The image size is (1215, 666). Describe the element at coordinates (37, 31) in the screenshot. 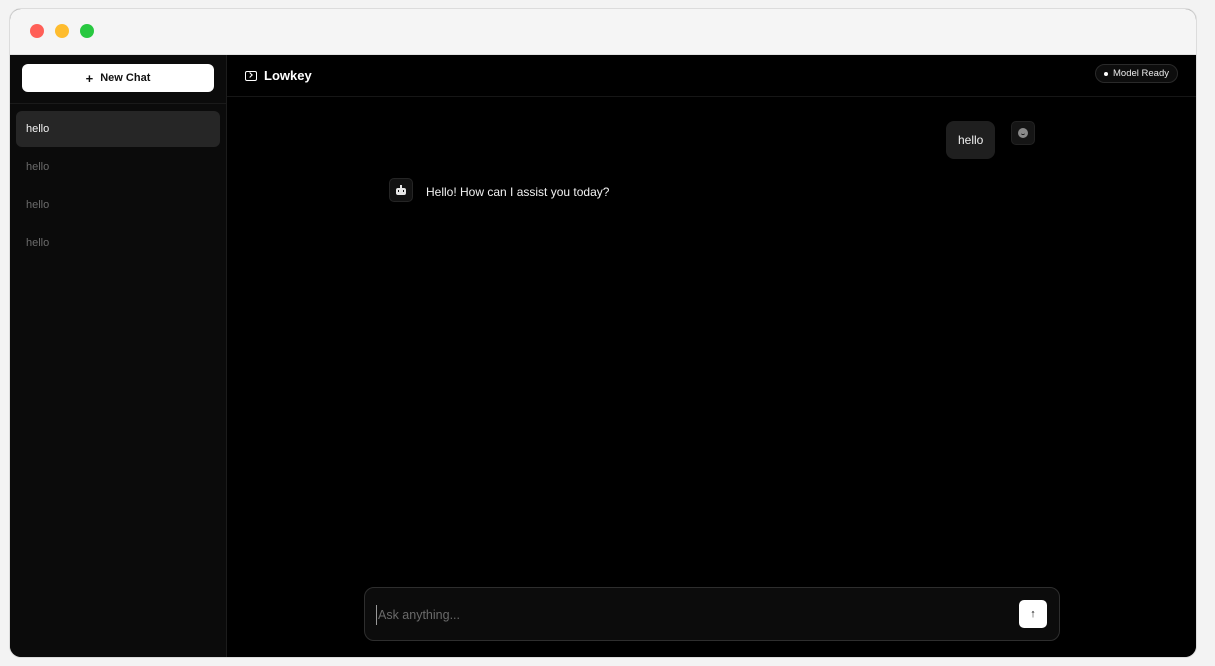

I see `close-window-button` at that location.